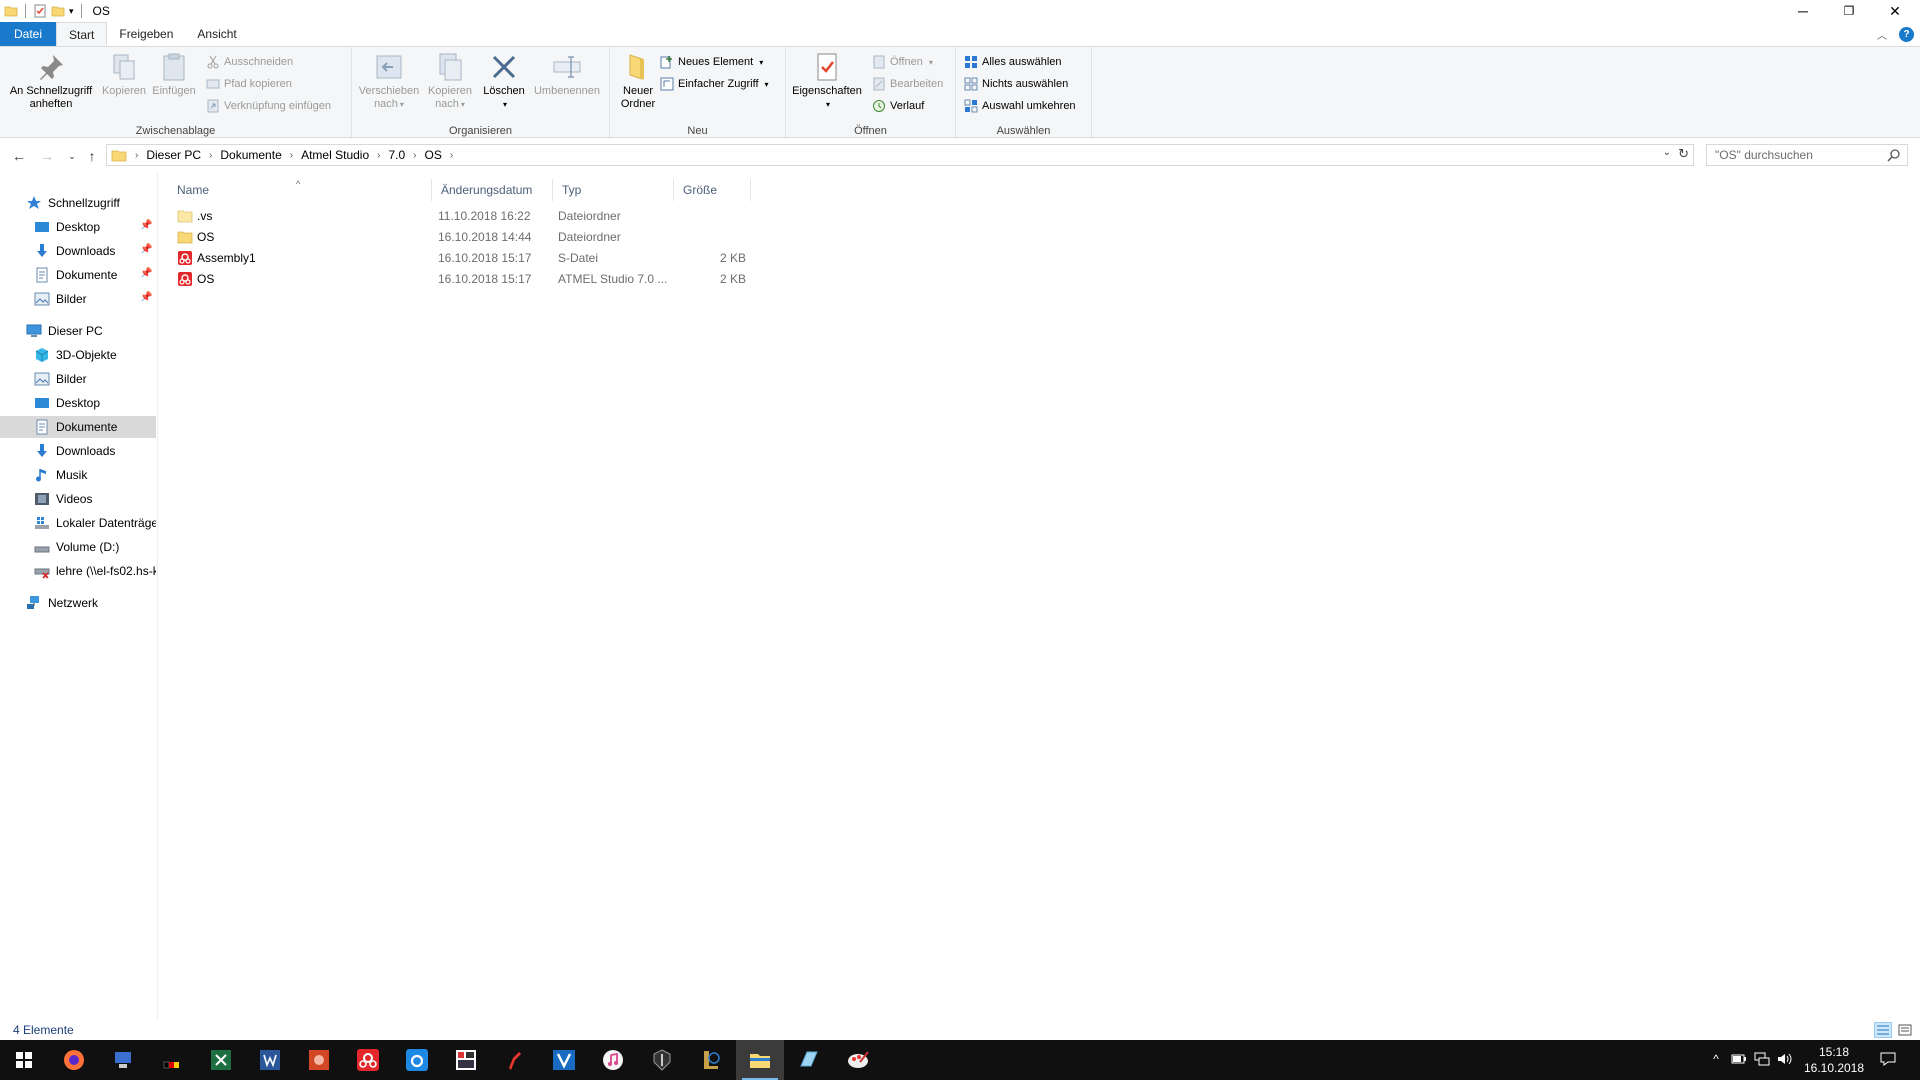 This screenshot has height=1080, width=1920. Describe the element at coordinates (760, 1060) in the screenshot. I see `taskbar-file-explorer` at that location.